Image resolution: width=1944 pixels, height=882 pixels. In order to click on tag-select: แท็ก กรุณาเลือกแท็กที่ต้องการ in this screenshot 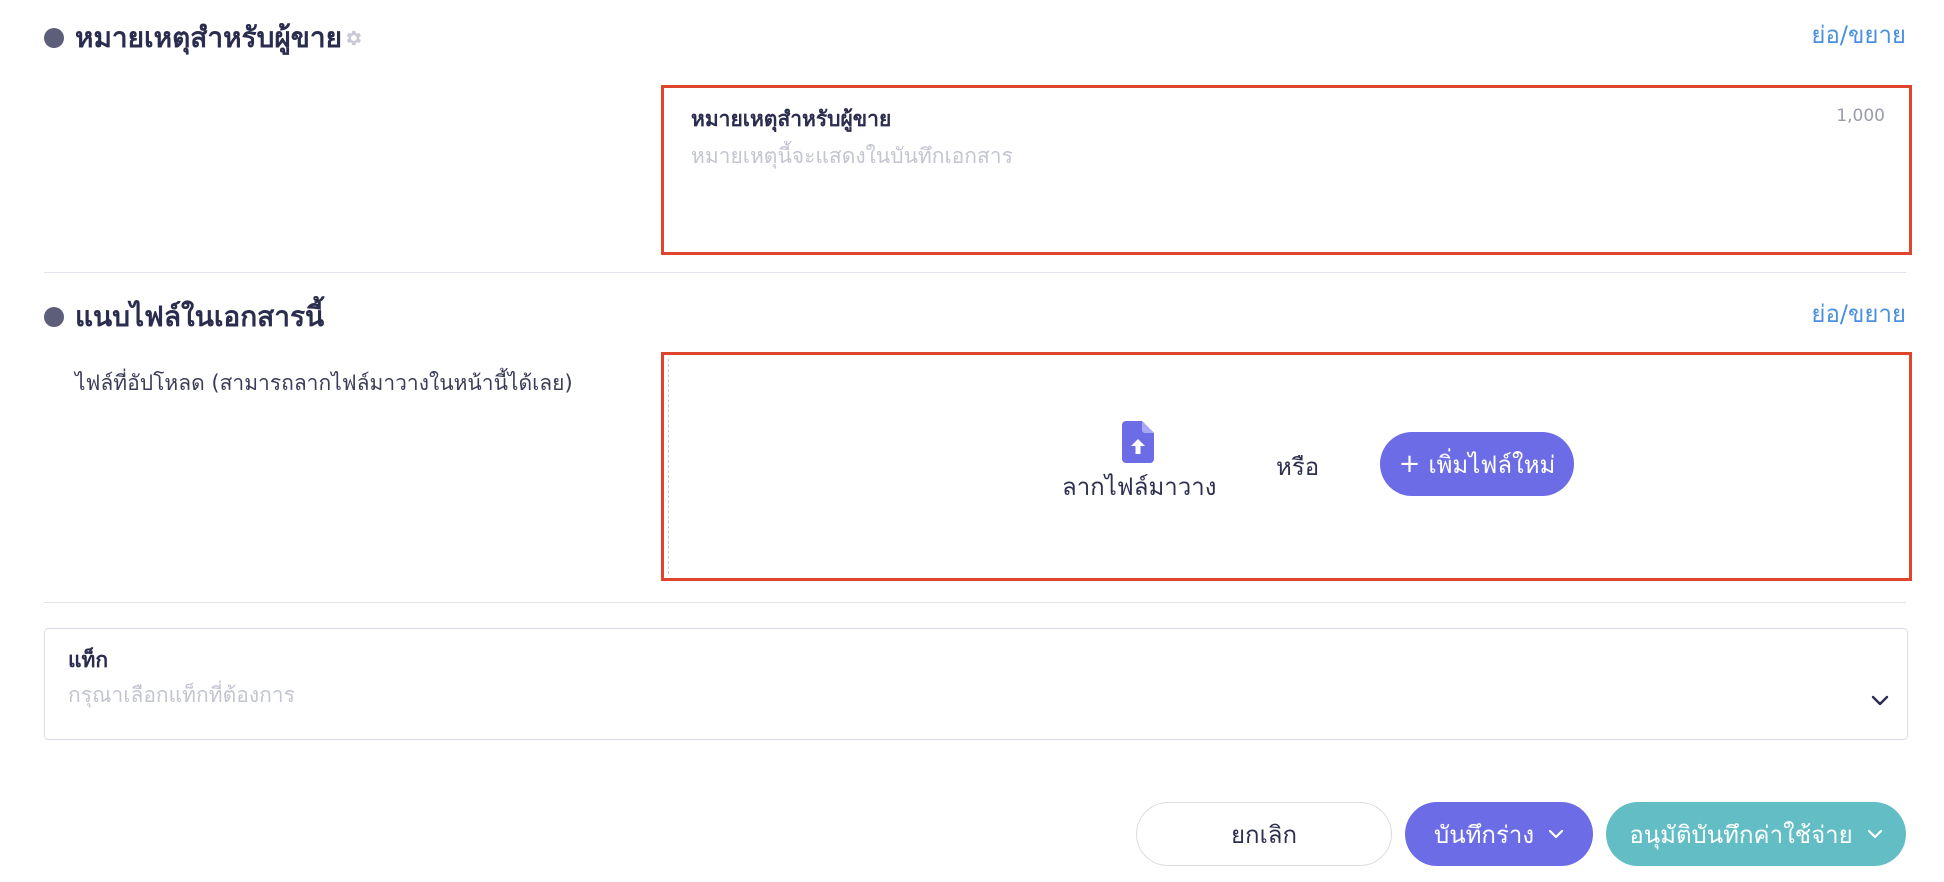, I will do `click(976, 684)`.